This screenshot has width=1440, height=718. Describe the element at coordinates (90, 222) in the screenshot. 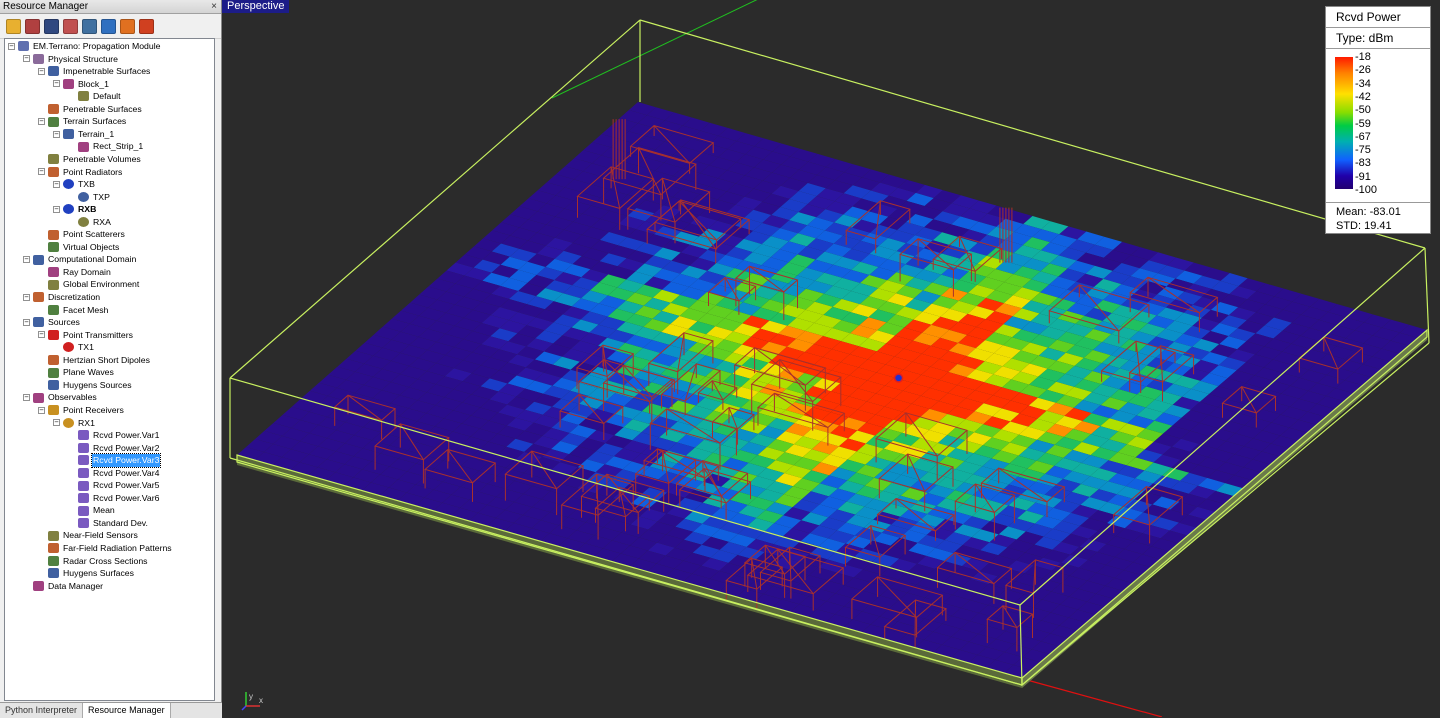

I see `tree-item: RXA` at that location.